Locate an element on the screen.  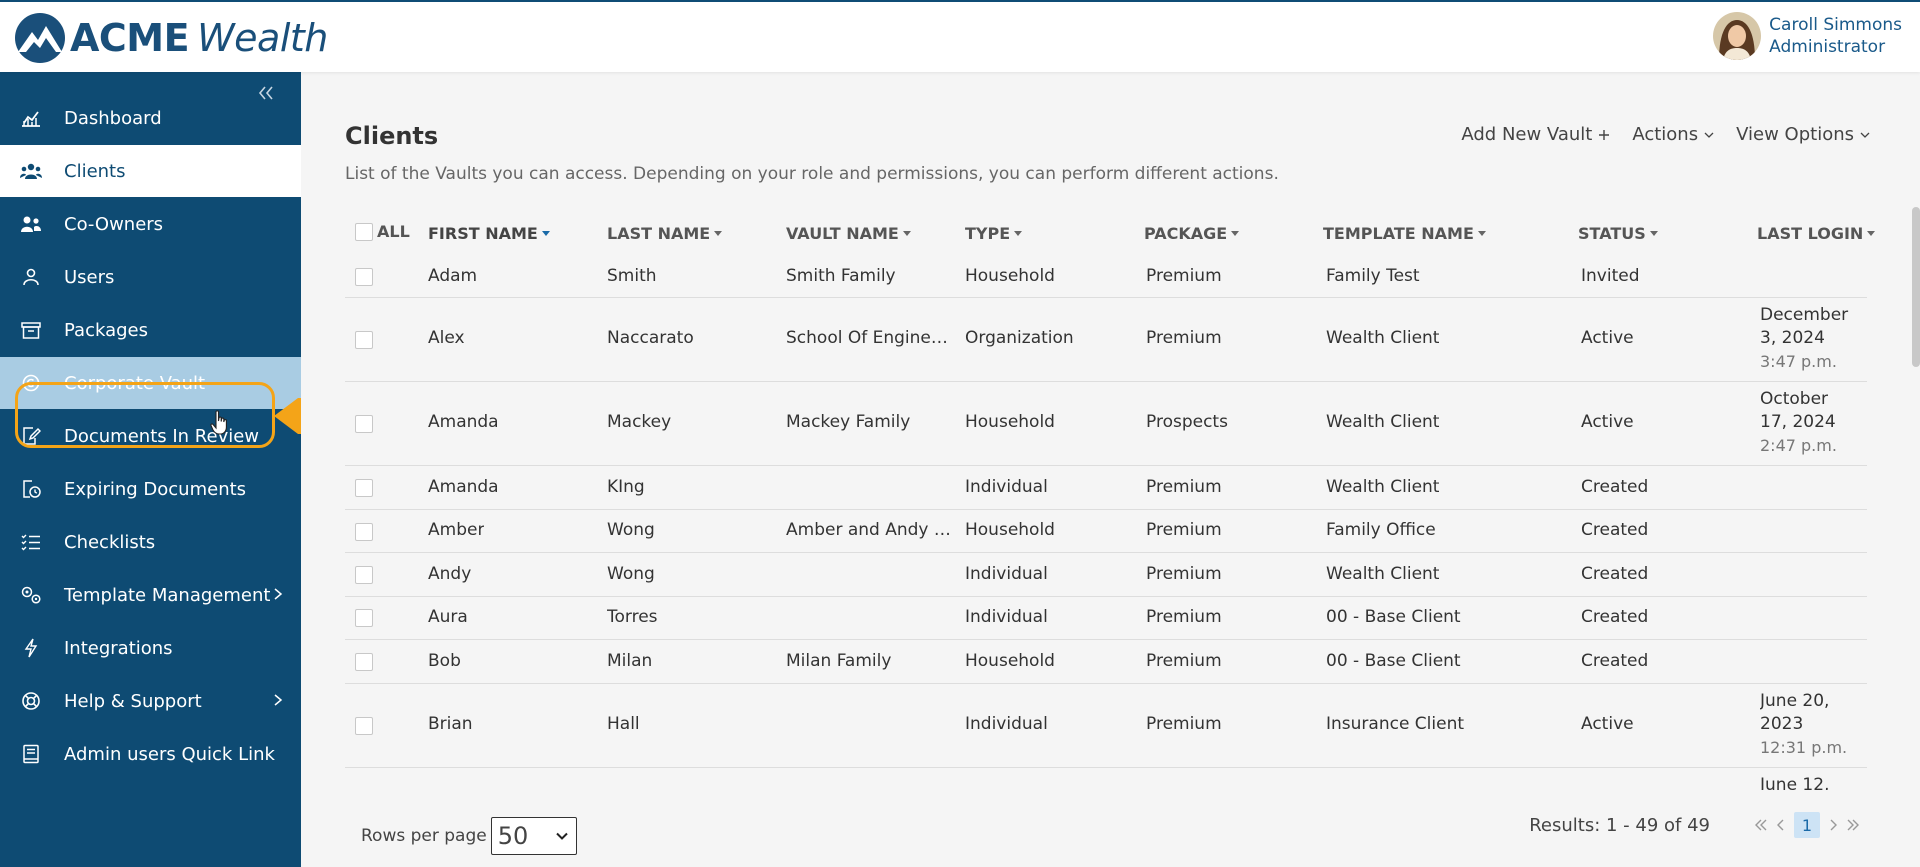
user-role: Administrator is located at coordinates (1827, 47).